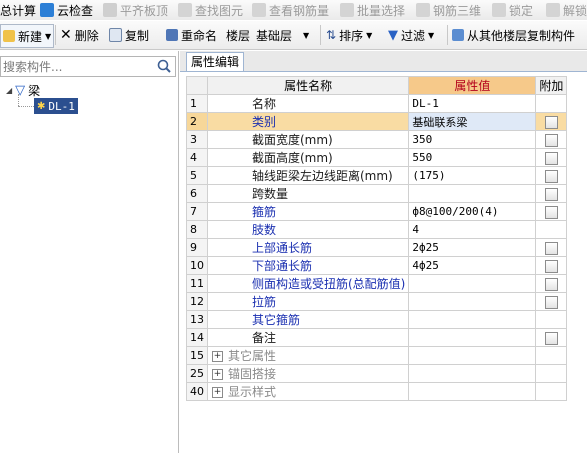 This screenshot has width=587, height=453. Describe the element at coordinates (393, 35) in the screenshot. I see `filter-icon: ▼` at that location.